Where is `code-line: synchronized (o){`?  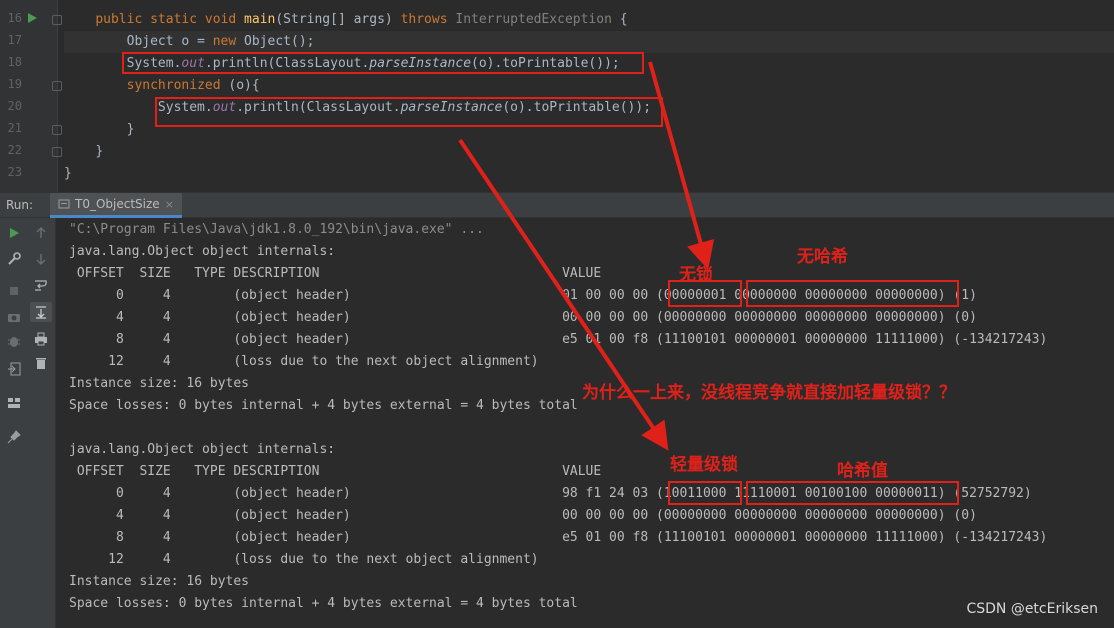
code-line: synchronized (o){ is located at coordinates (589, 86).